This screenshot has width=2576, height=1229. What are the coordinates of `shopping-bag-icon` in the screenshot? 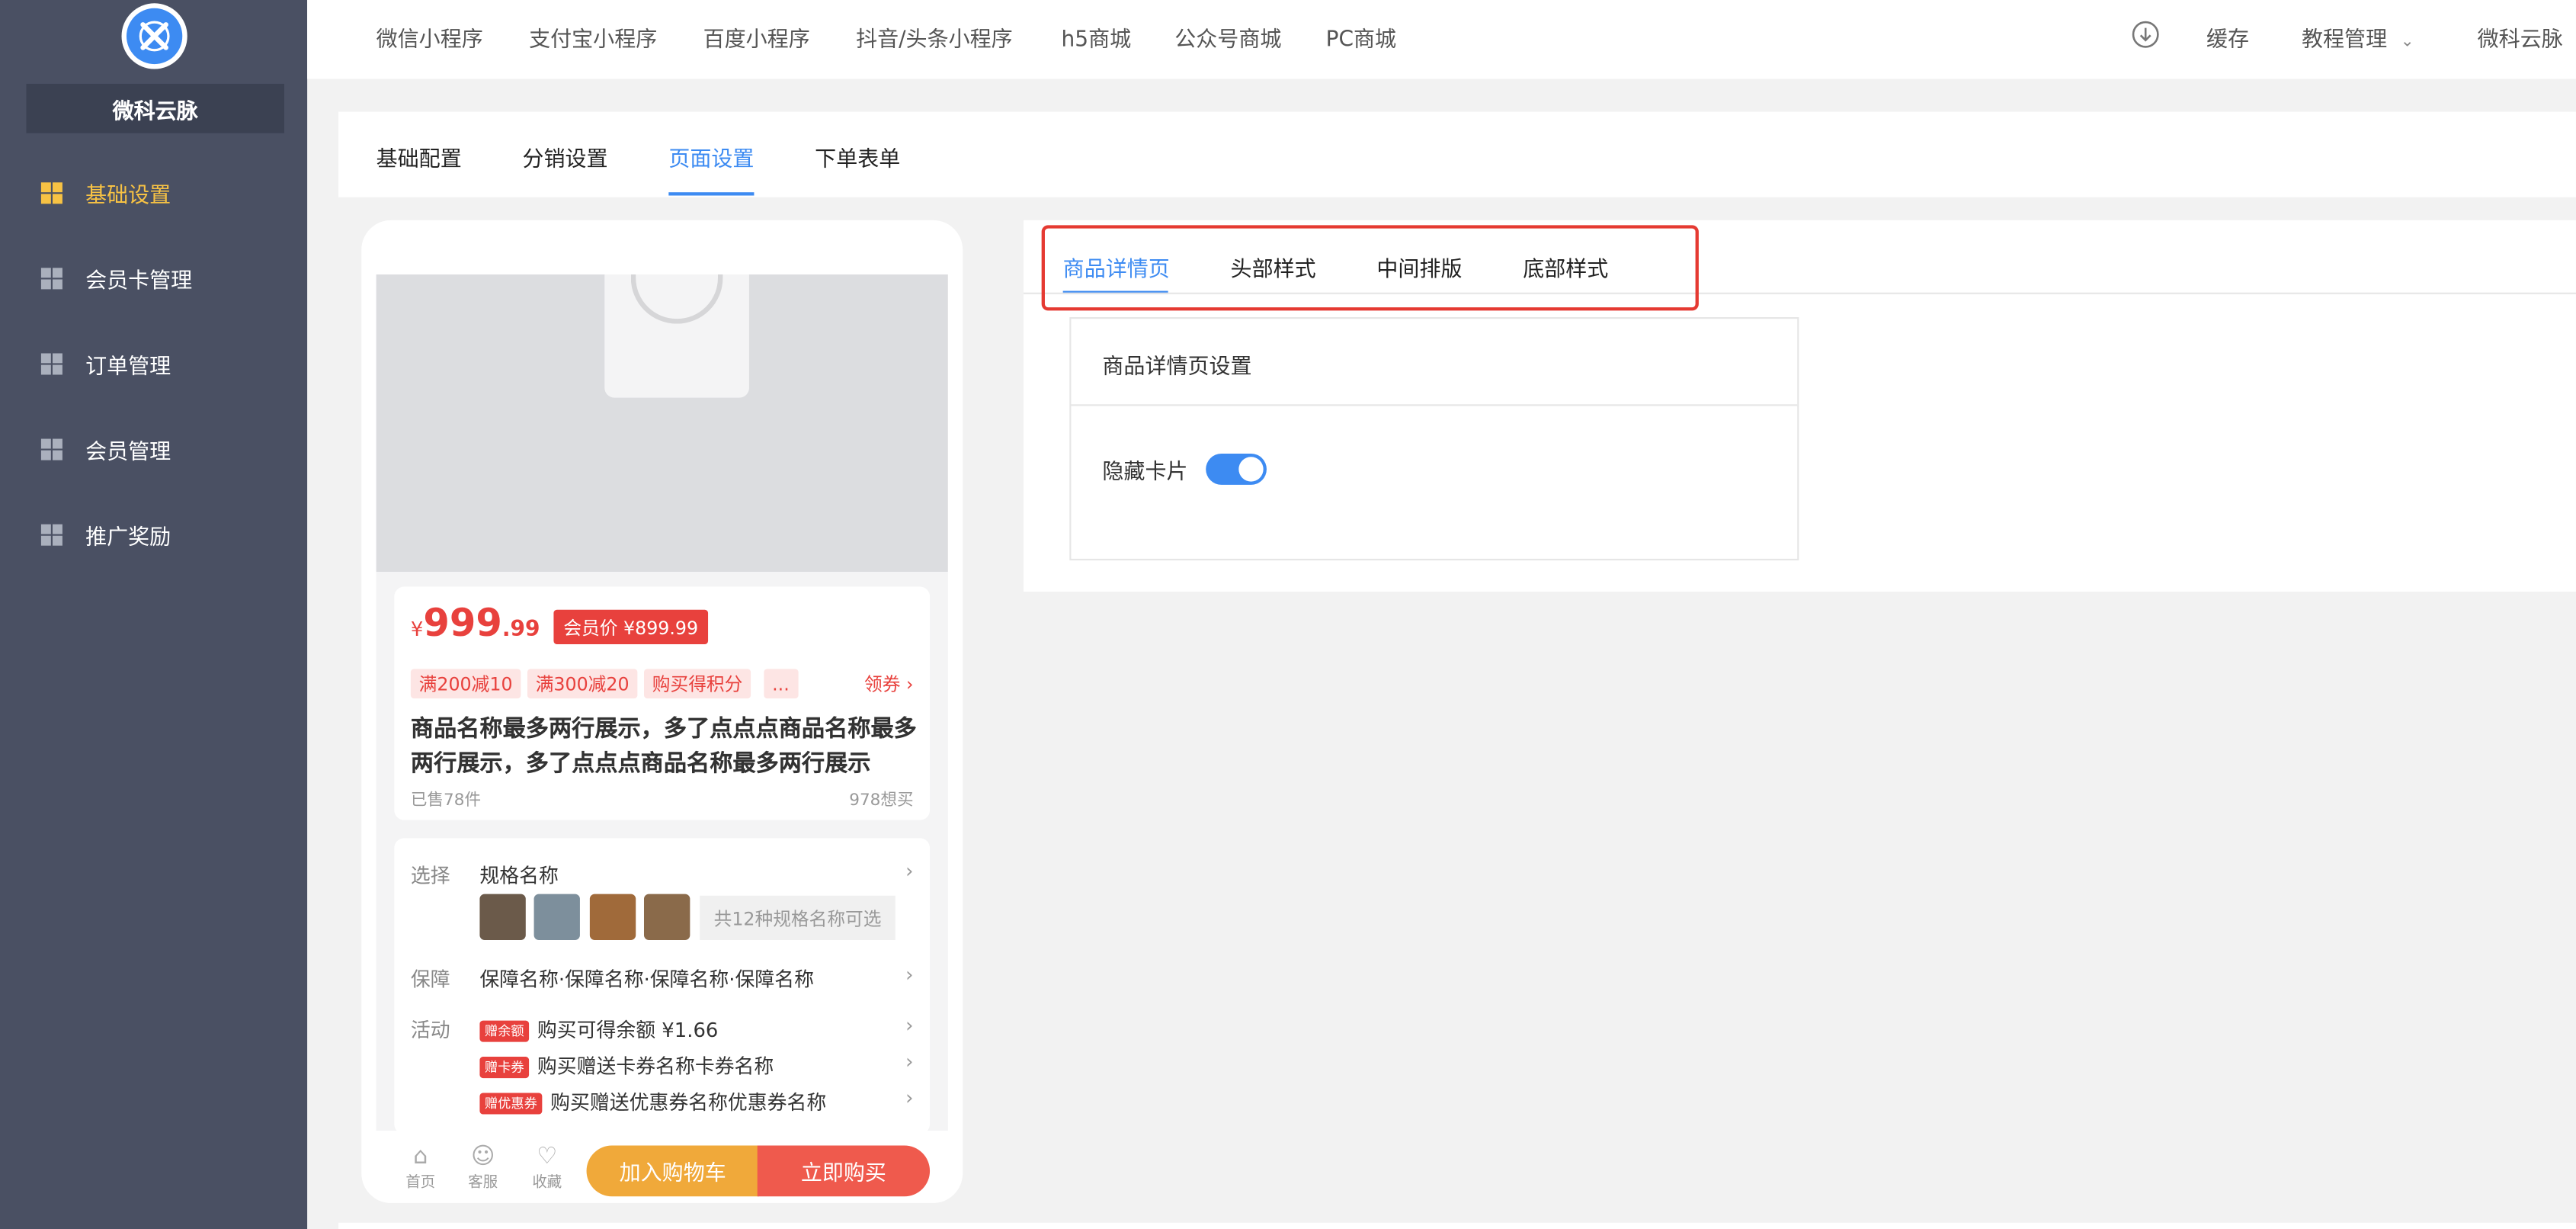 It's located at (676, 336).